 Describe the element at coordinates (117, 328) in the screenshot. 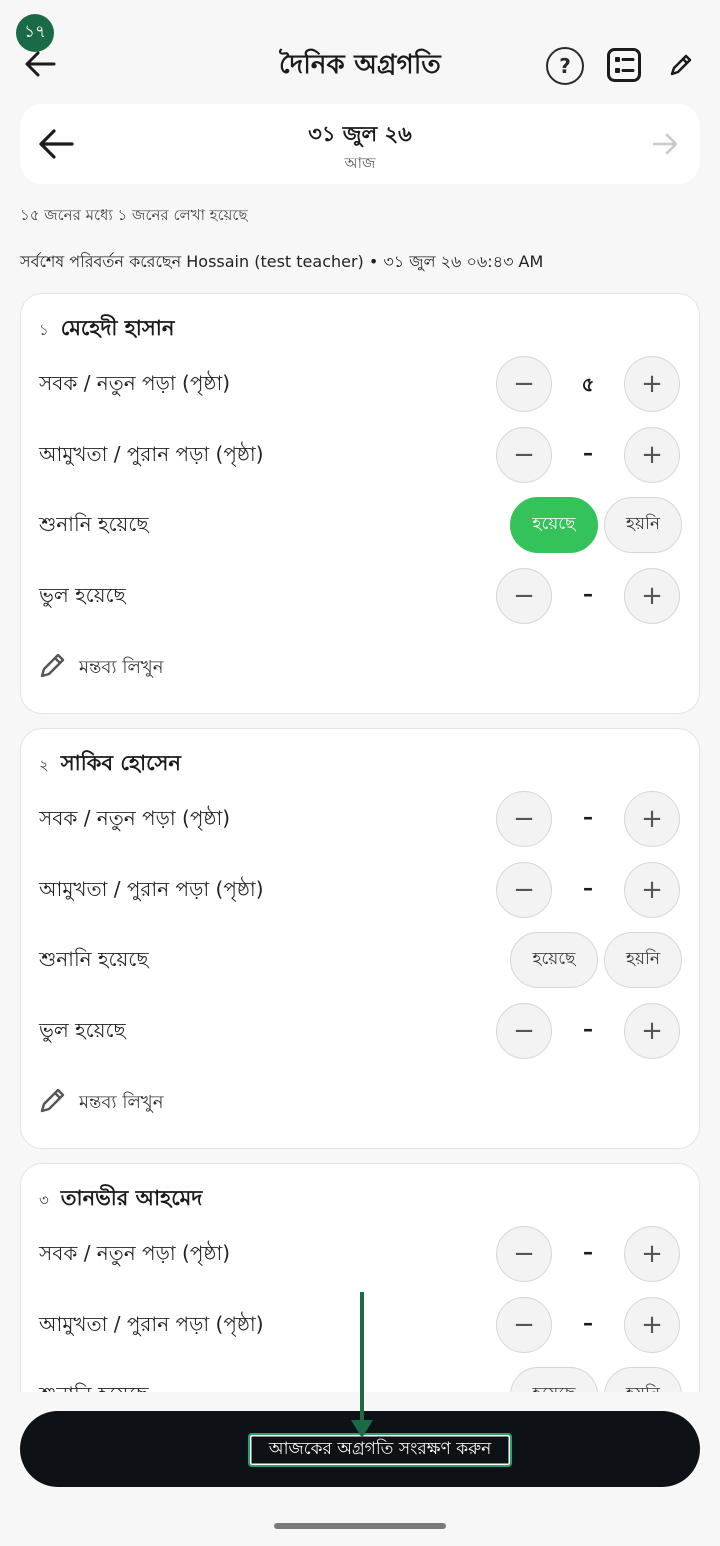

I see `student-name: মেহেদী হাসান` at that location.